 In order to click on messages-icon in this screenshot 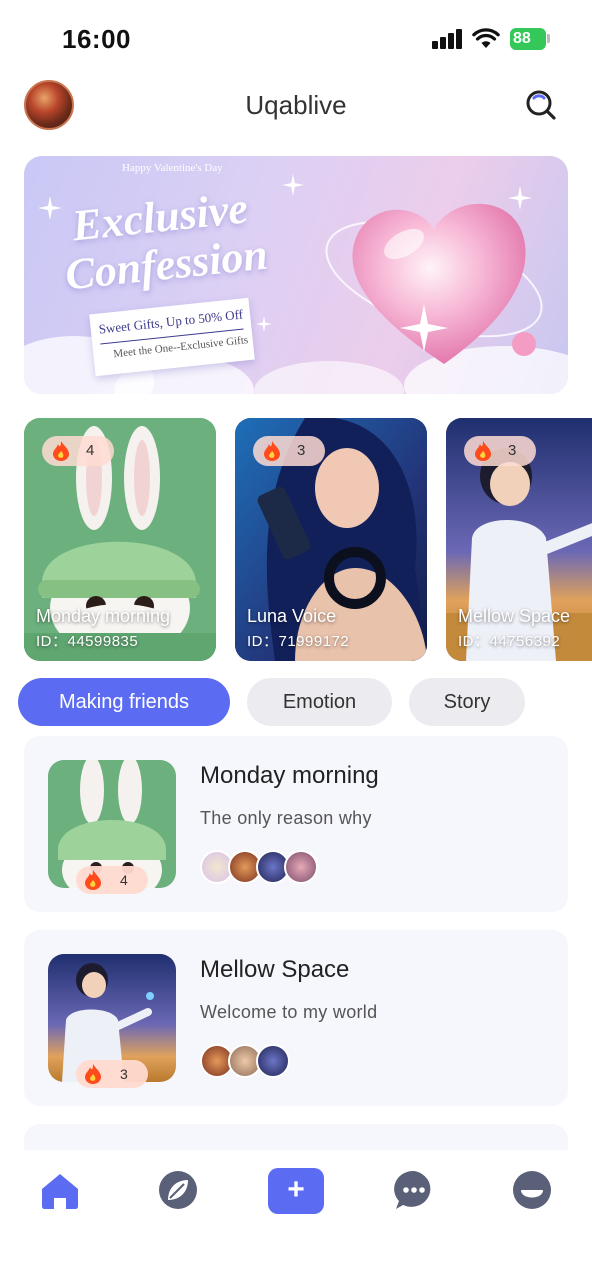, I will do `click(414, 1190)`.